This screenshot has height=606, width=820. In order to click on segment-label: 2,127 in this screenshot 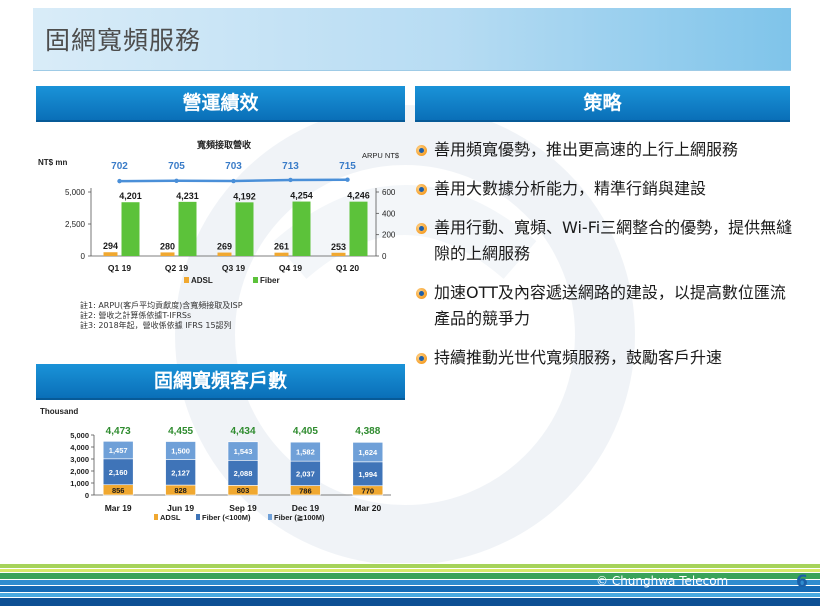, I will do `click(180, 472)`.